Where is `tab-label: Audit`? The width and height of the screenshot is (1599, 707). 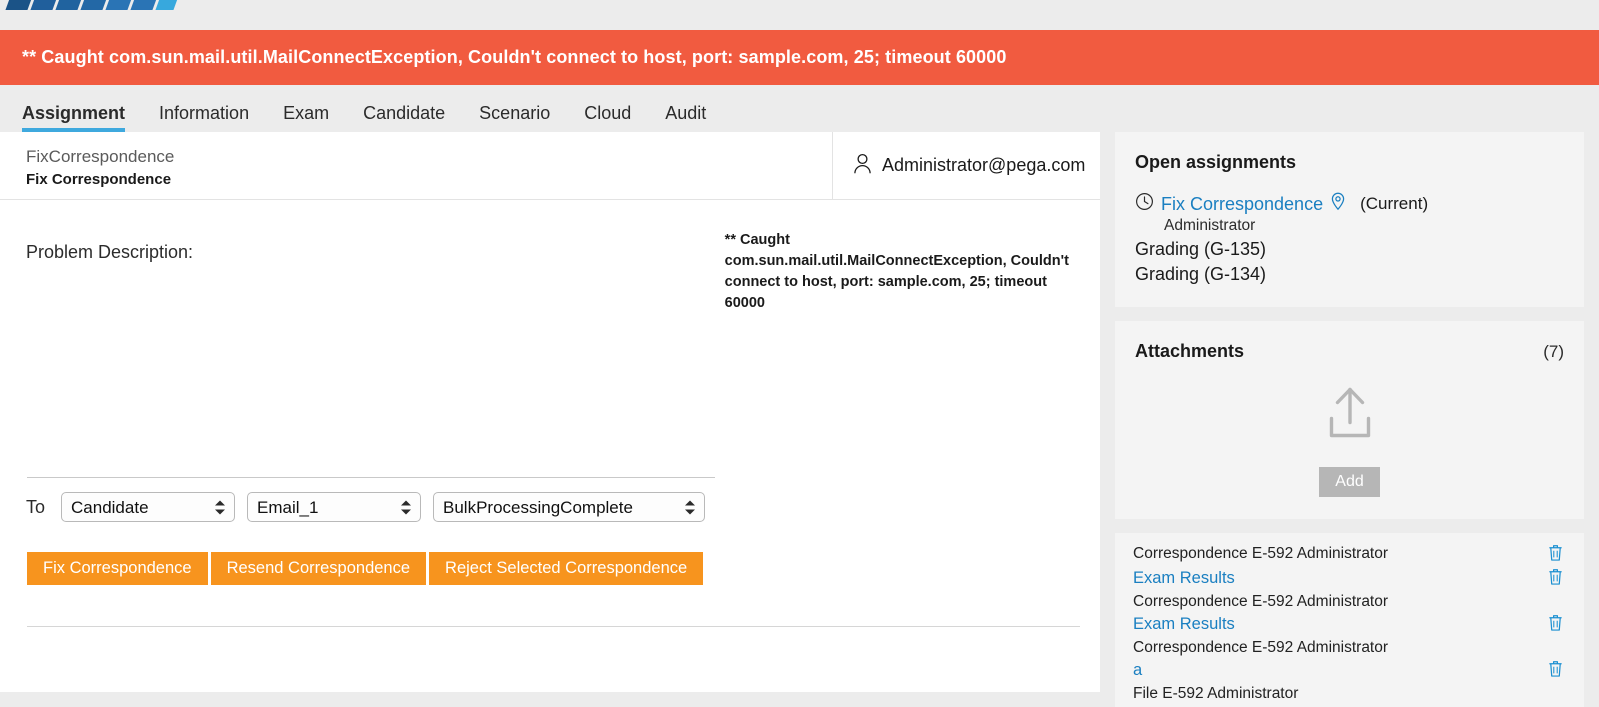 tab-label: Audit is located at coordinates (686, 113).